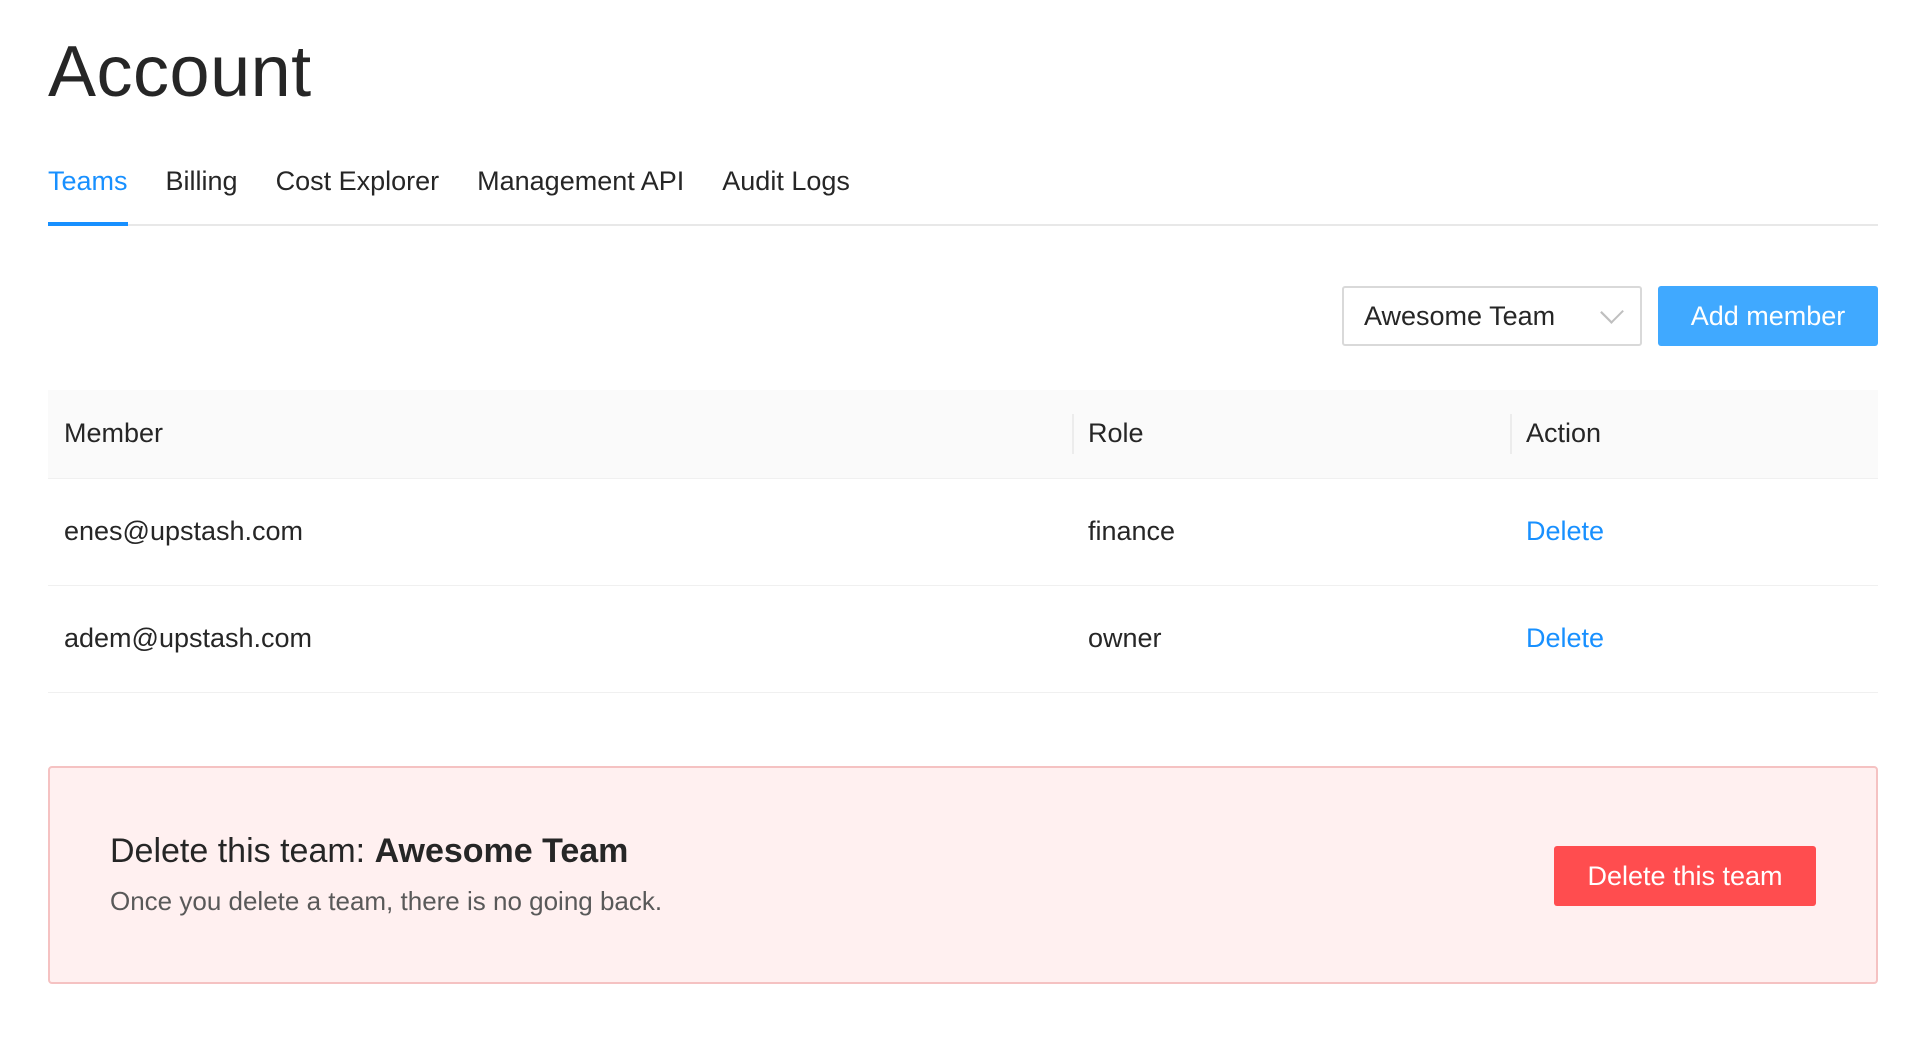 Image resolution: width=1920 pixels, height=1037 pixels. Describe the element at coordinates (560, 434) in the screenshot. I see `column-header-member: Member` at that location.